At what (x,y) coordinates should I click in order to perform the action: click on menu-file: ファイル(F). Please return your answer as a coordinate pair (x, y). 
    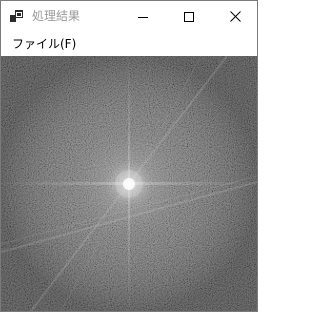
    Looking at the image, I should click on (44, 44).